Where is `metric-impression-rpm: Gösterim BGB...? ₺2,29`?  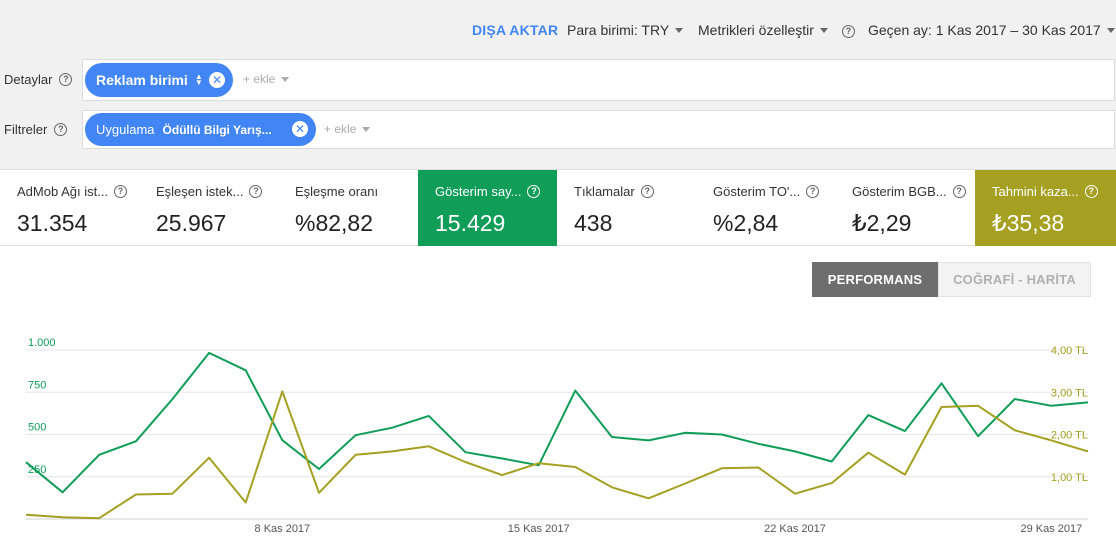 metric-impression-rpm: Gösterim BGB...? ₺2,29 is located at coordinates (905, 208).